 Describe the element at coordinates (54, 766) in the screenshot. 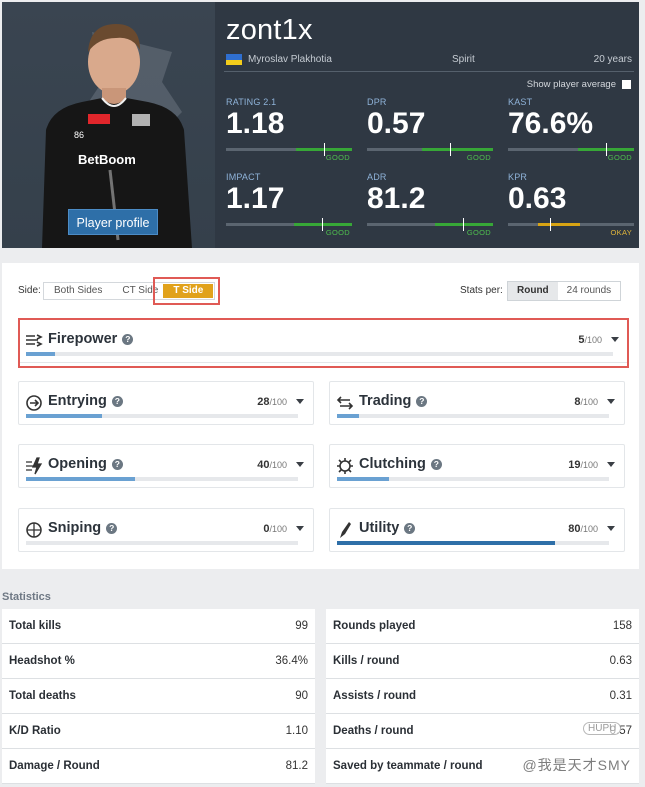

I see `statistics-label: Damage / Round` at that location.